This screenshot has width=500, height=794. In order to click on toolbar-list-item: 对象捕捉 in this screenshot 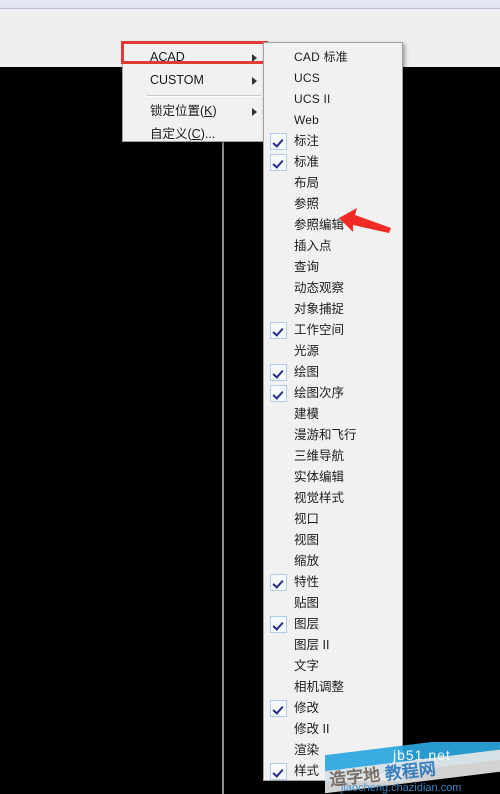, I will do `click(333, 309)`.